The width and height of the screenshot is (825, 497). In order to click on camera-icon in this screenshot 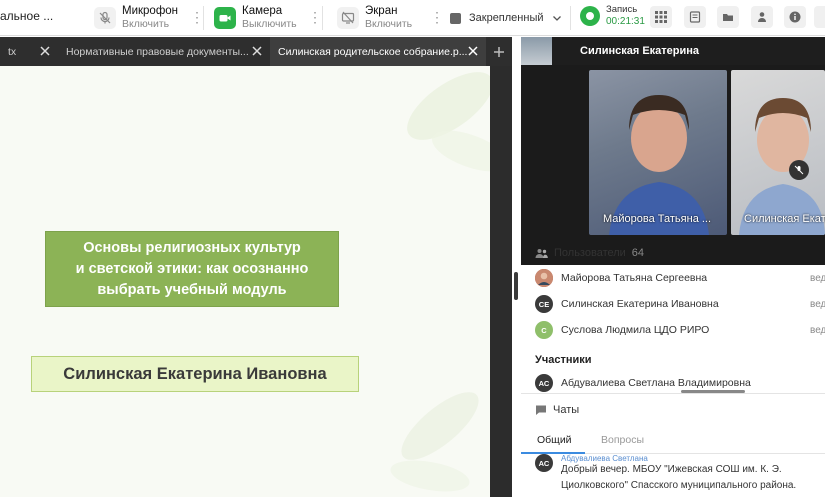, I will do `click(225, 18)`.